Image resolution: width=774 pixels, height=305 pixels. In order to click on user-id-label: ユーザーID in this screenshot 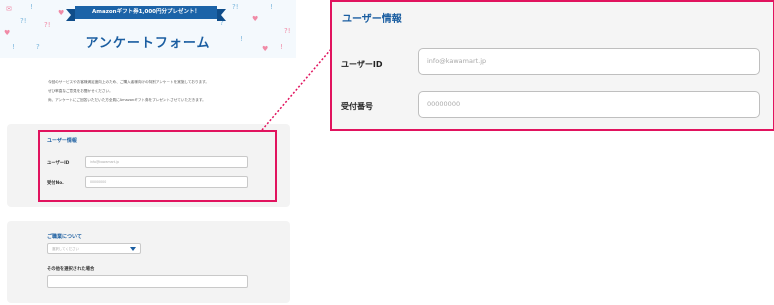, I will do `click(362, 64)`.